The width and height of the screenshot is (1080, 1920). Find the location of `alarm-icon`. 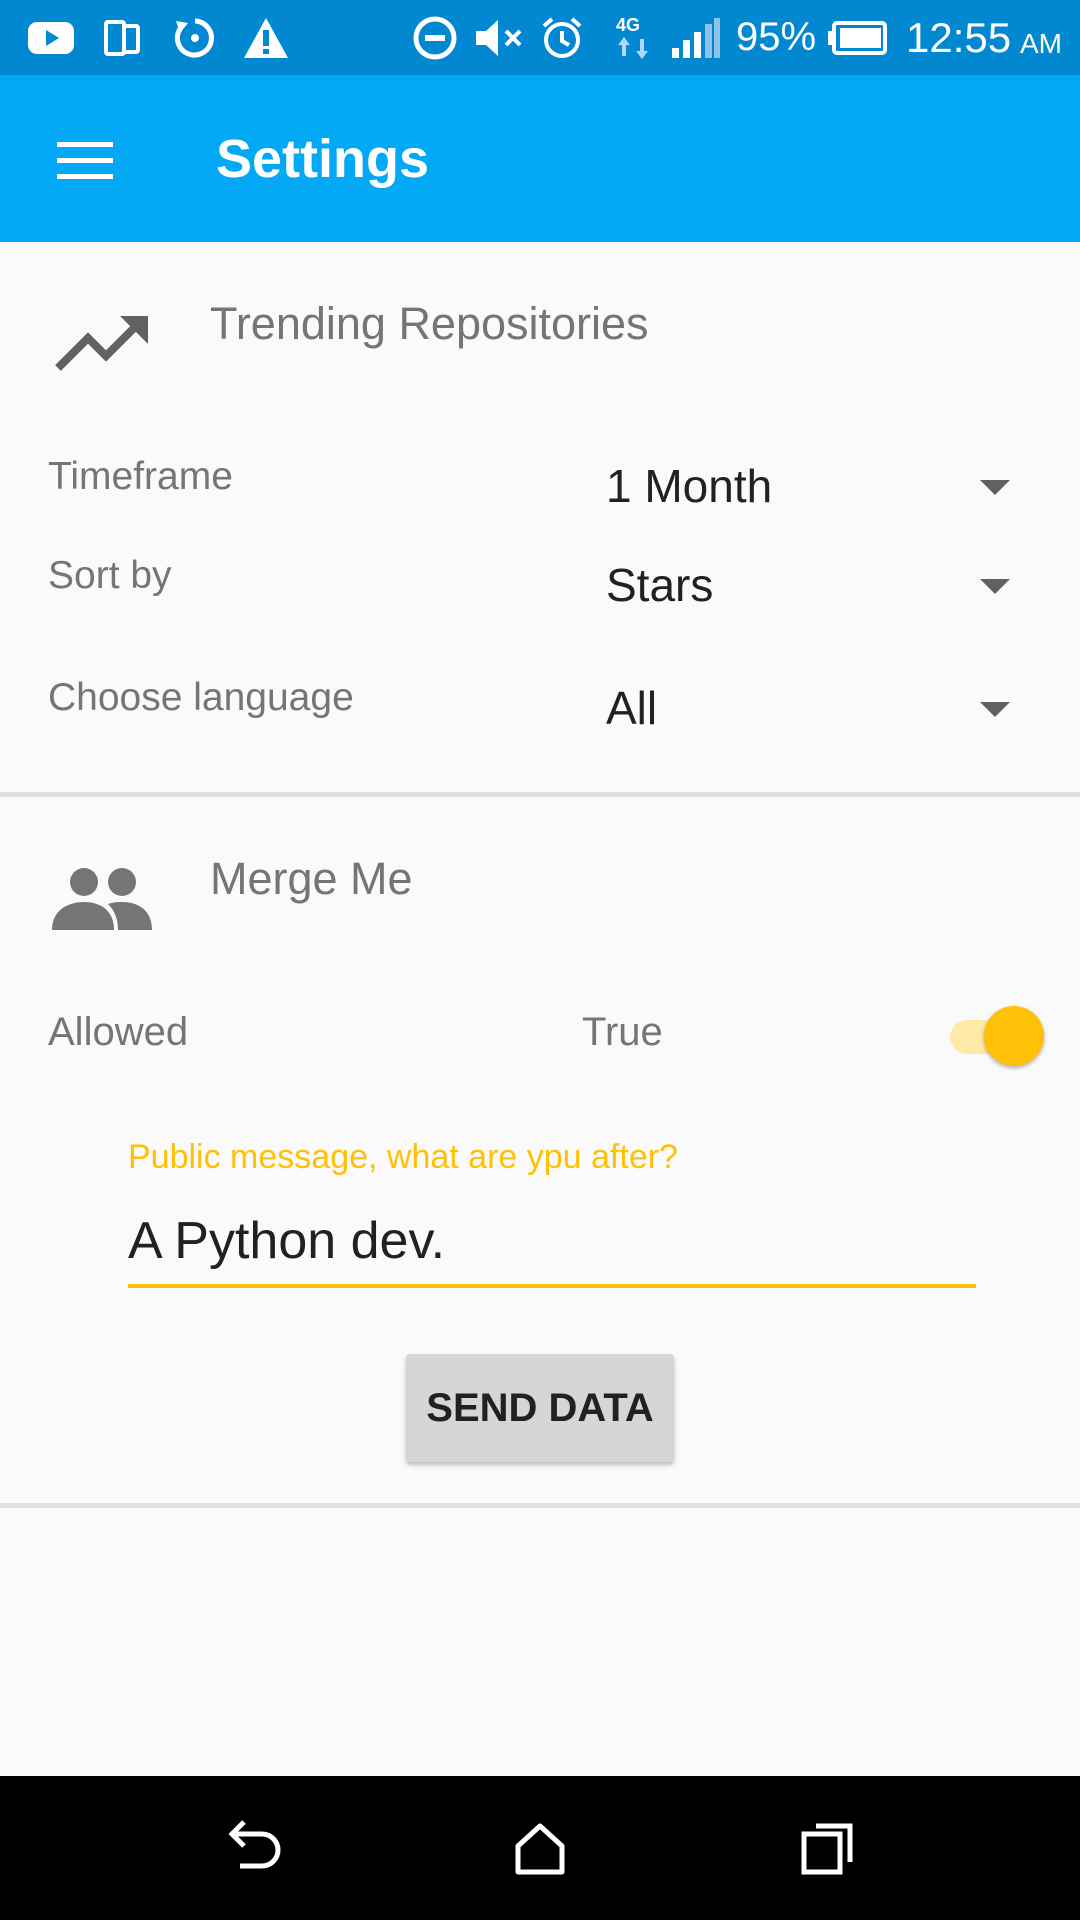

alarm-icon is located at coordinates (562, 38).